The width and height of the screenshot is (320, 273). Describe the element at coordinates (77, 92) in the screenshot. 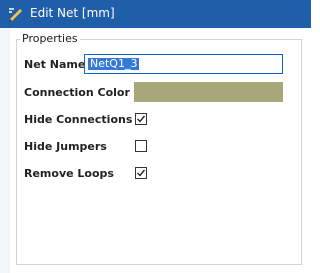

I see `connection-color-label: Connection Color` at that location.